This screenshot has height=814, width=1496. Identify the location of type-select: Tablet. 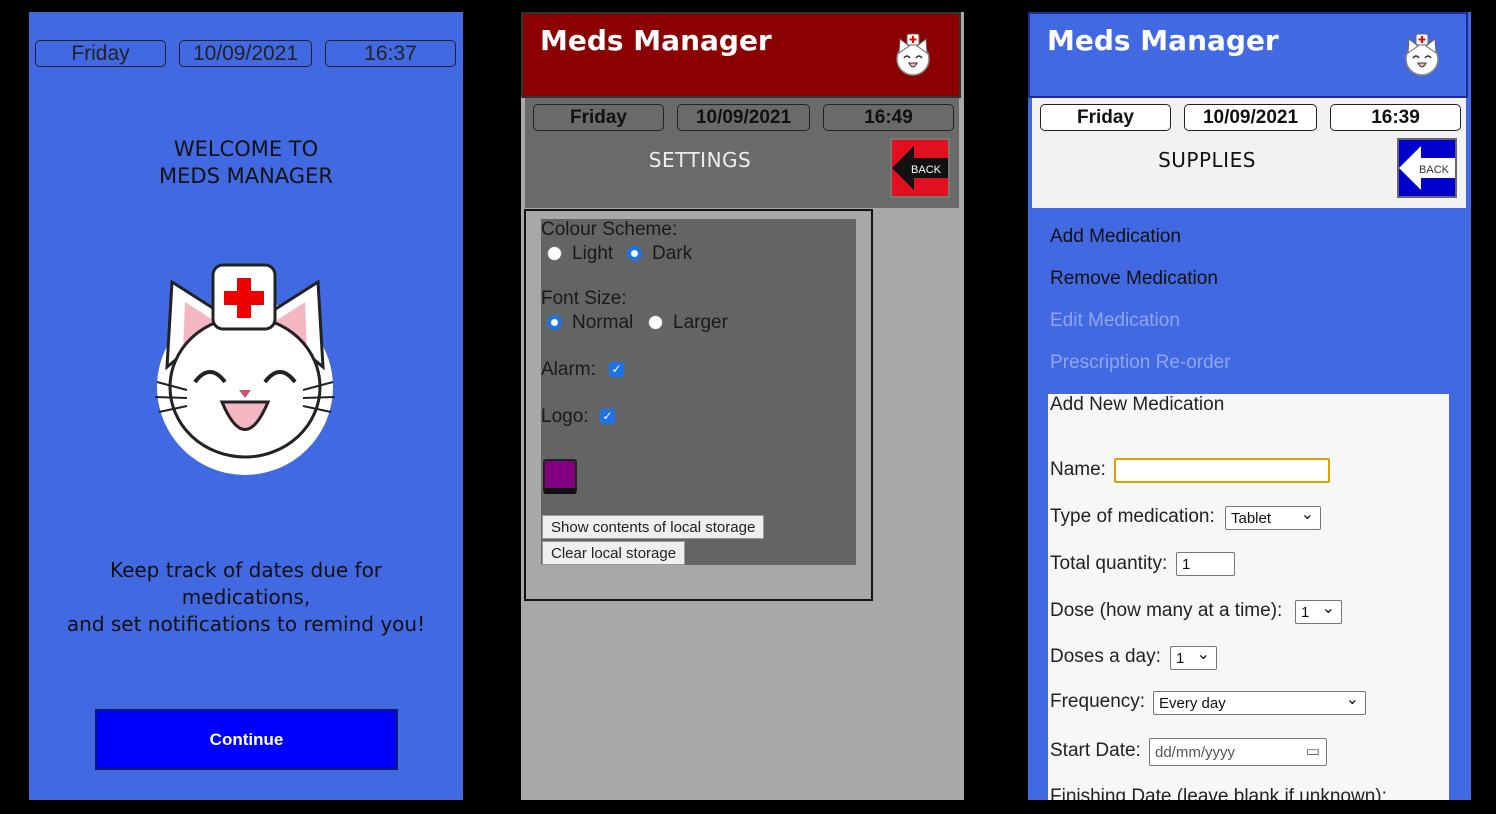
(1273, 517).